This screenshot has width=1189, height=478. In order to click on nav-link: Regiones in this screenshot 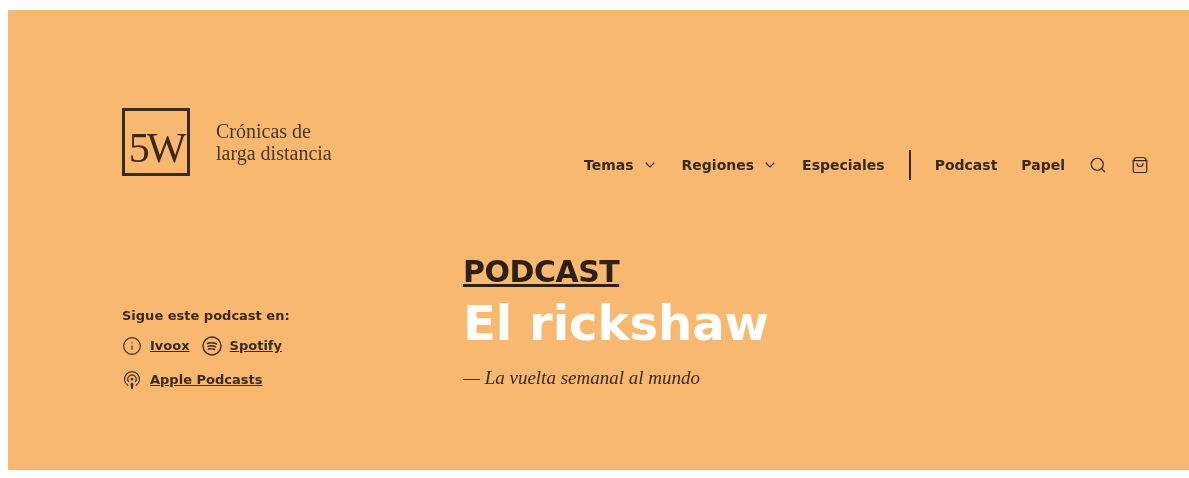, I will do `click(730, 165)`.